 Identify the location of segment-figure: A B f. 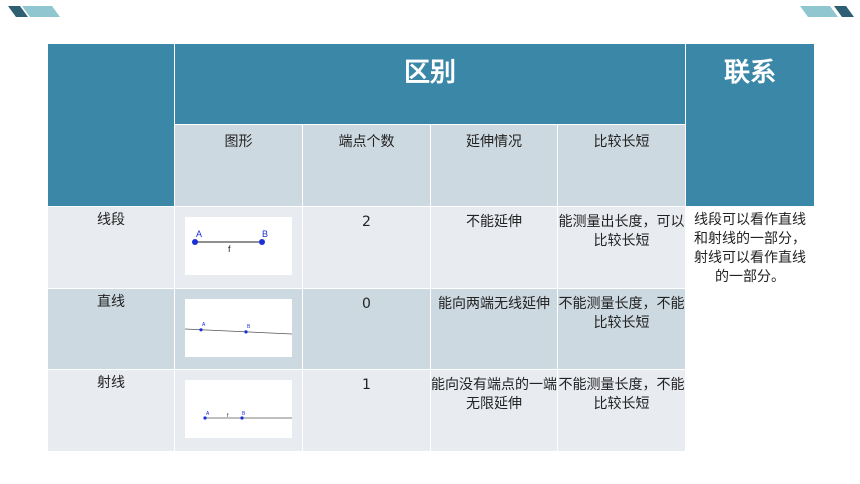
(238, 246).